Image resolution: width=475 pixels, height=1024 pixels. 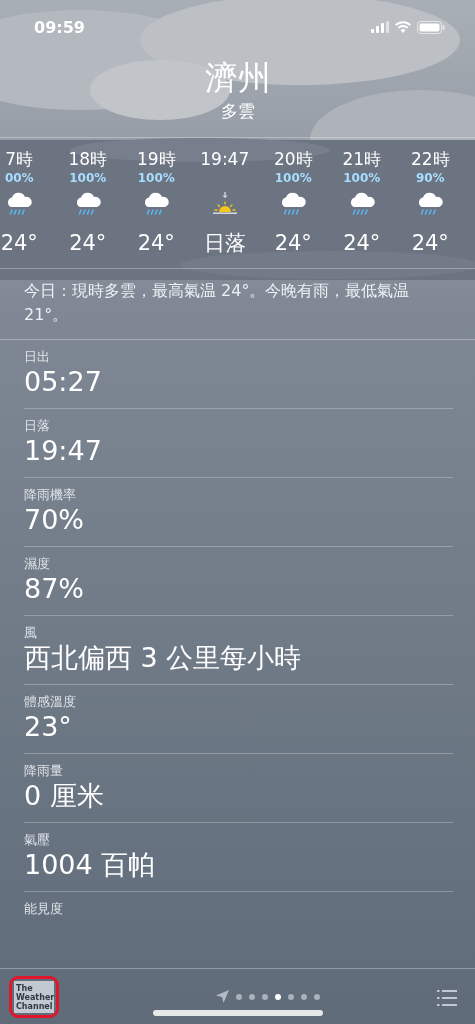 What do you see at coordinates (90, 865) in the screenshot?
I see `detail-value: 1004 百帕` at bounding box center [90, 865].